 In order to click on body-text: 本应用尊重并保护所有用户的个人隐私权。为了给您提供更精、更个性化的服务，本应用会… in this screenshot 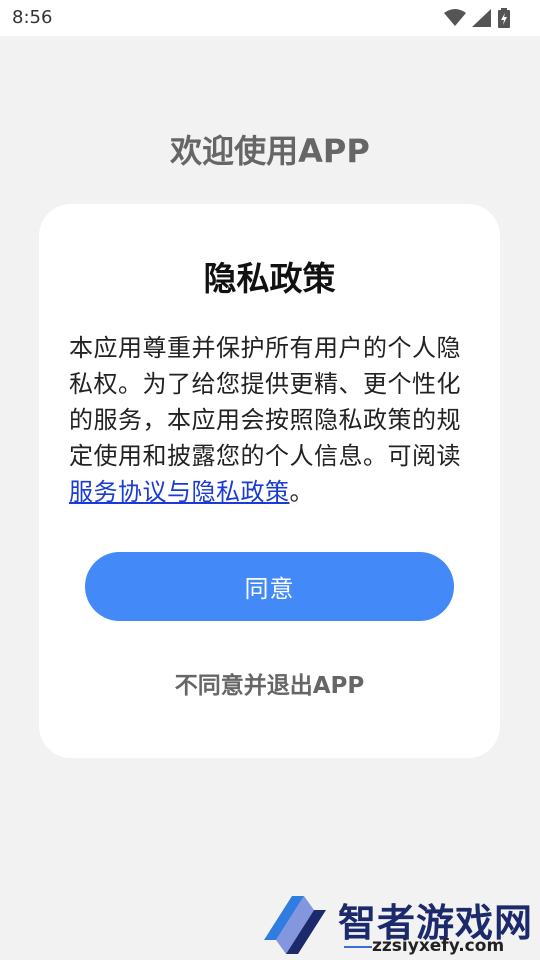, I will do `click(265, 402)`.